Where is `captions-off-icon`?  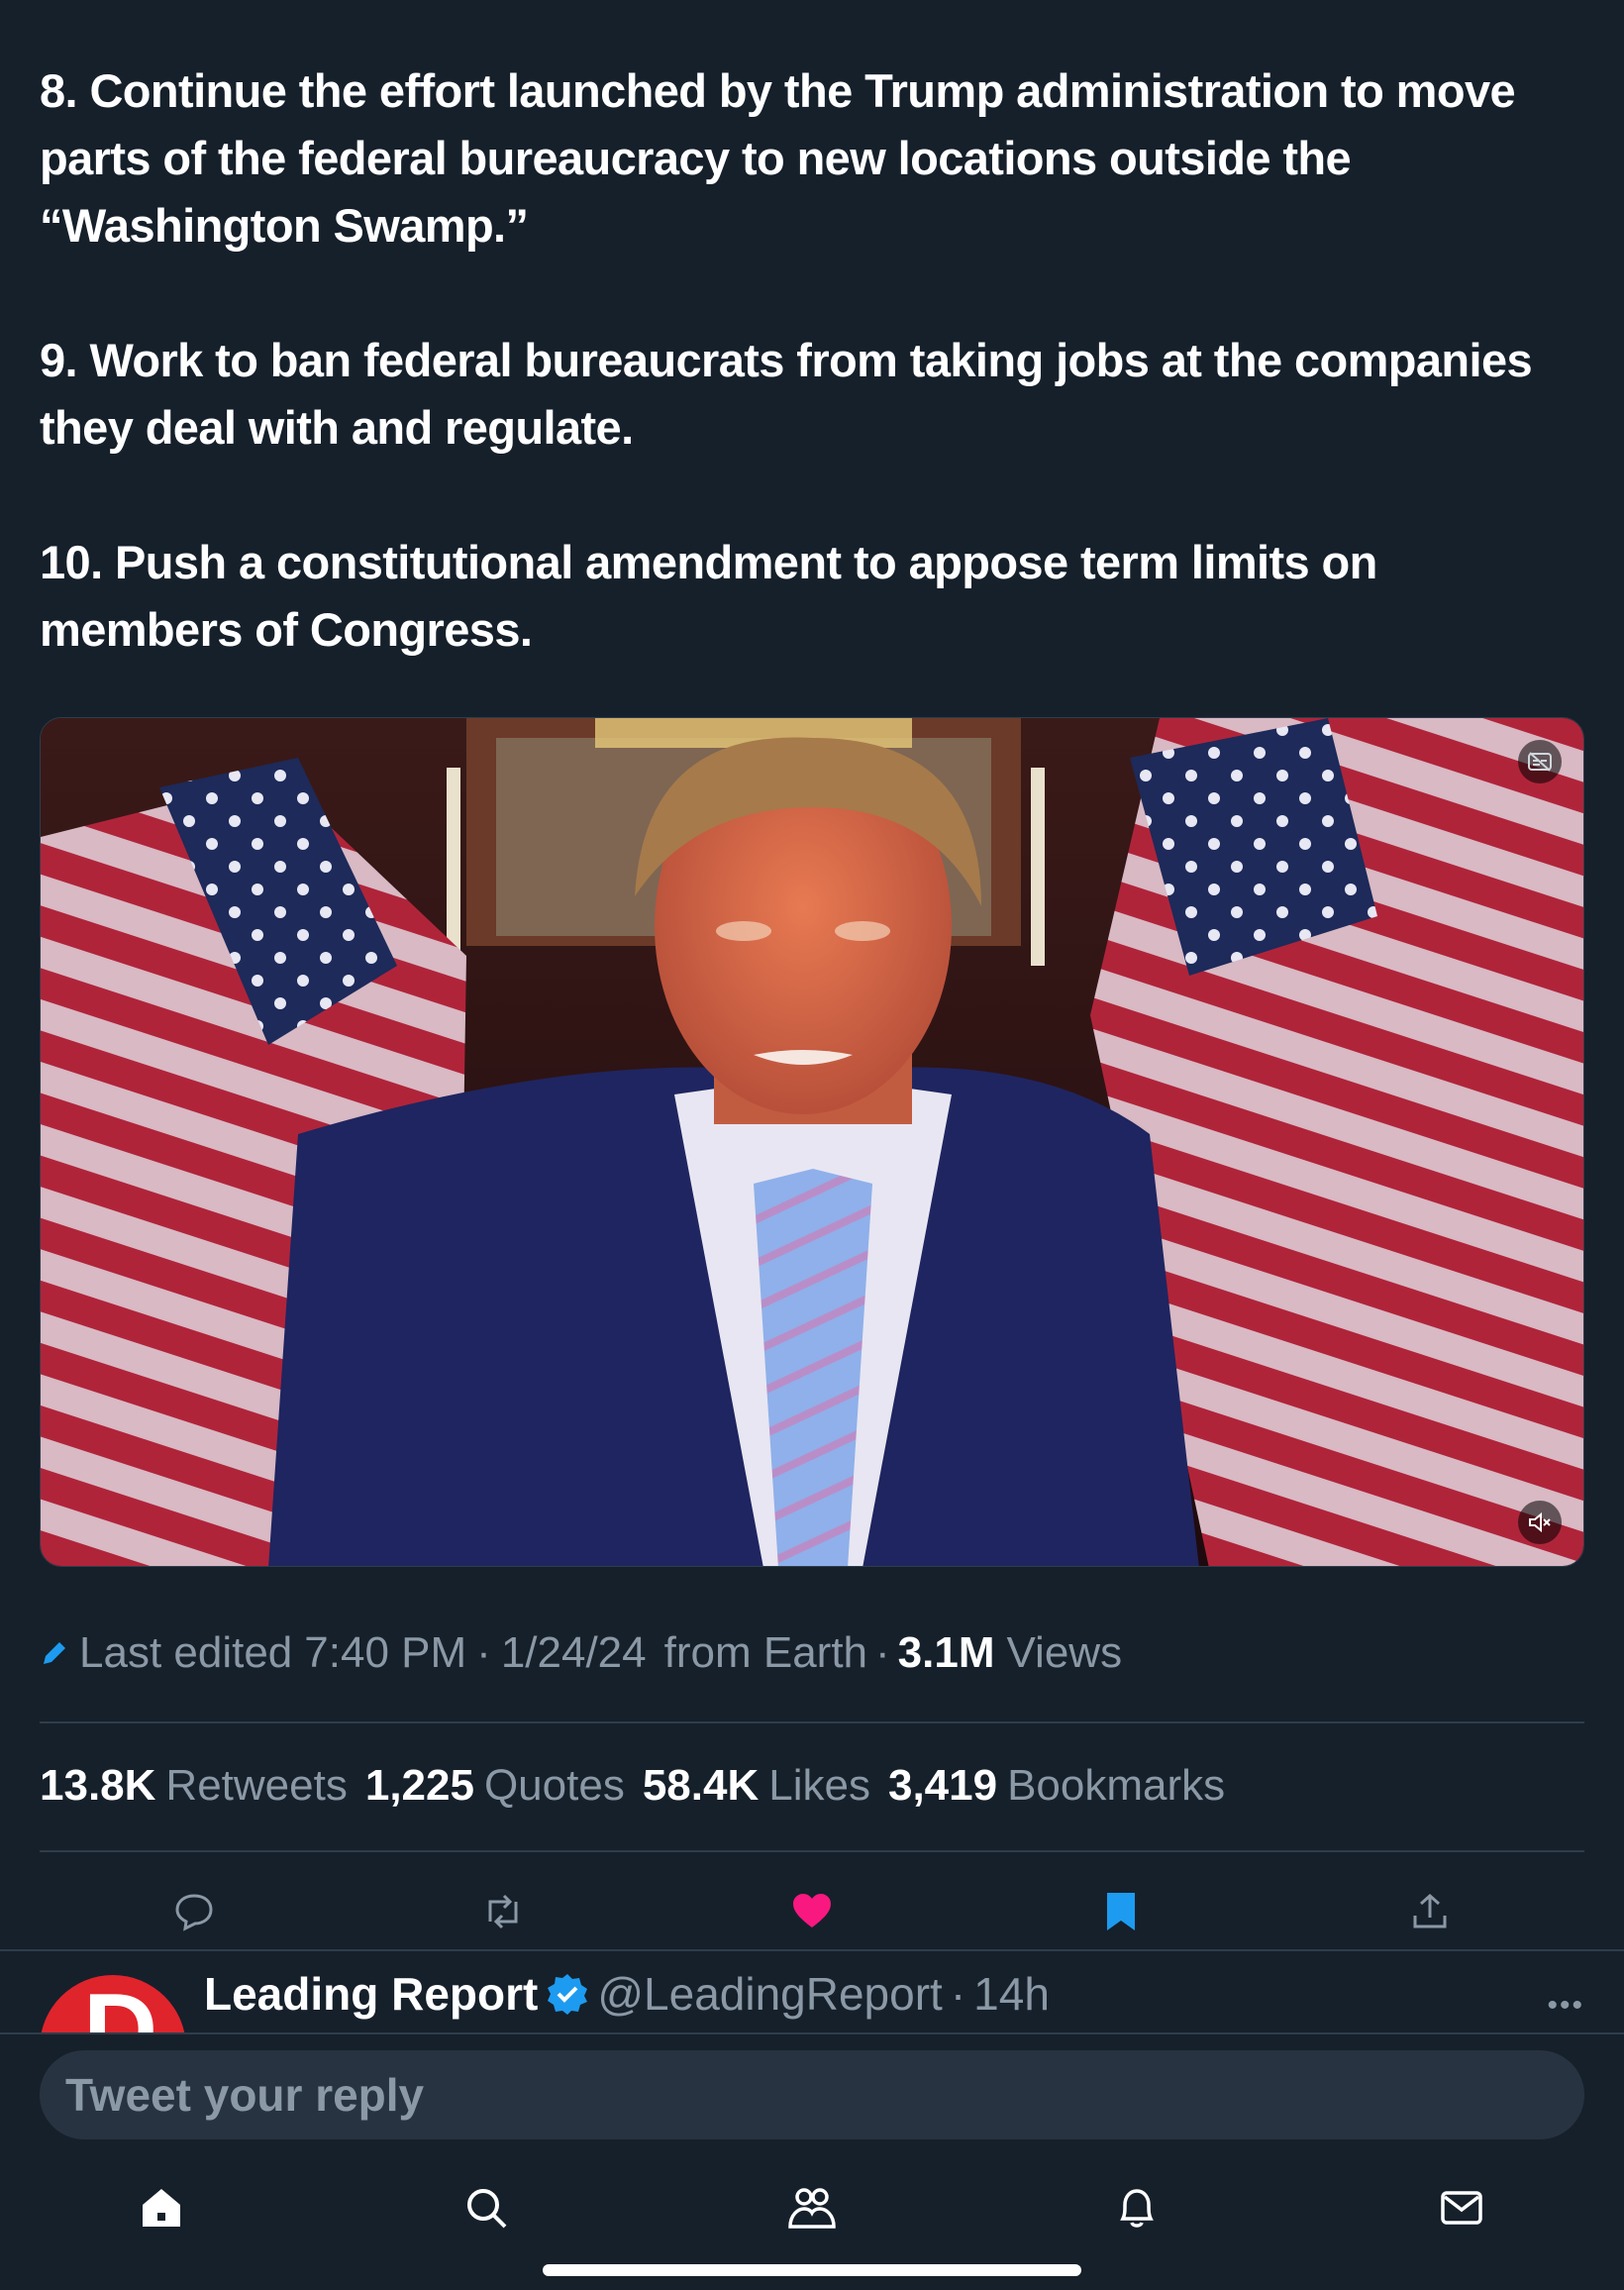 captions-off-icon is located at coordinates (1540, 761).